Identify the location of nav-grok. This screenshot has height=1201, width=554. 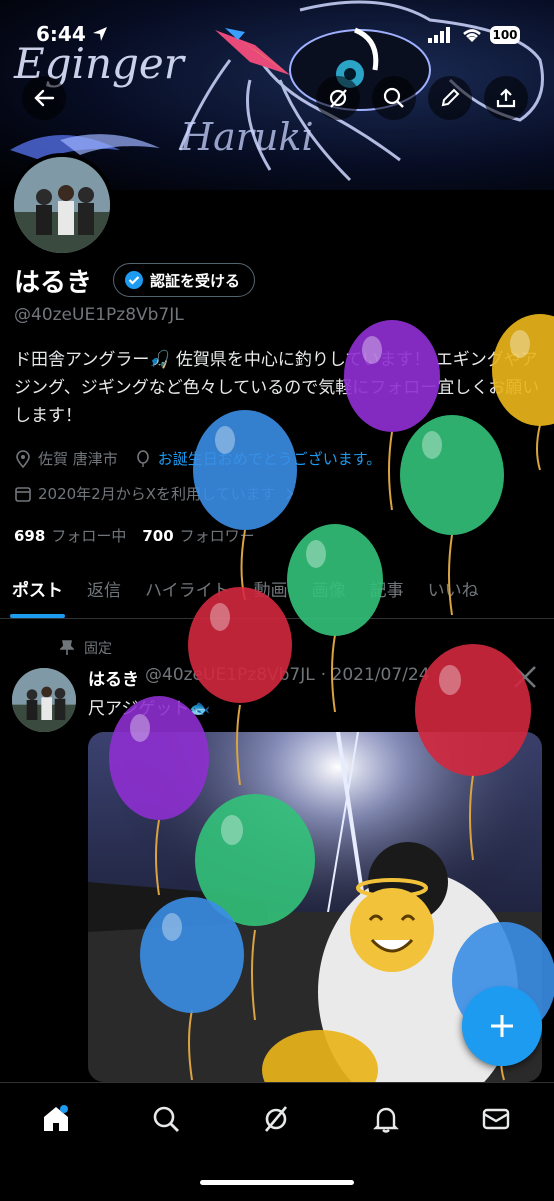
(276, 1119).